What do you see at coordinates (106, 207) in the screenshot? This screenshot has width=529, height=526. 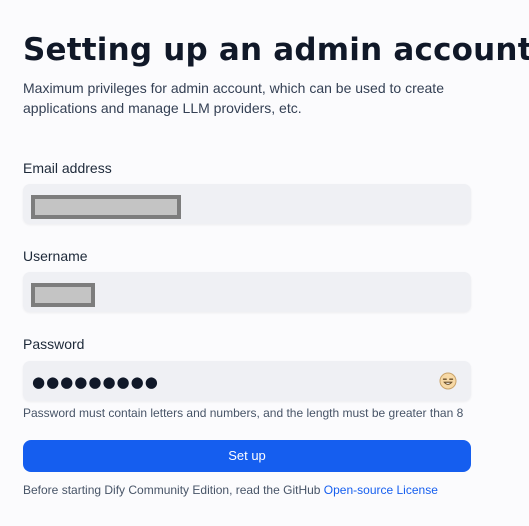 I see `email-redacted-value` at bounding box center [106, 207].